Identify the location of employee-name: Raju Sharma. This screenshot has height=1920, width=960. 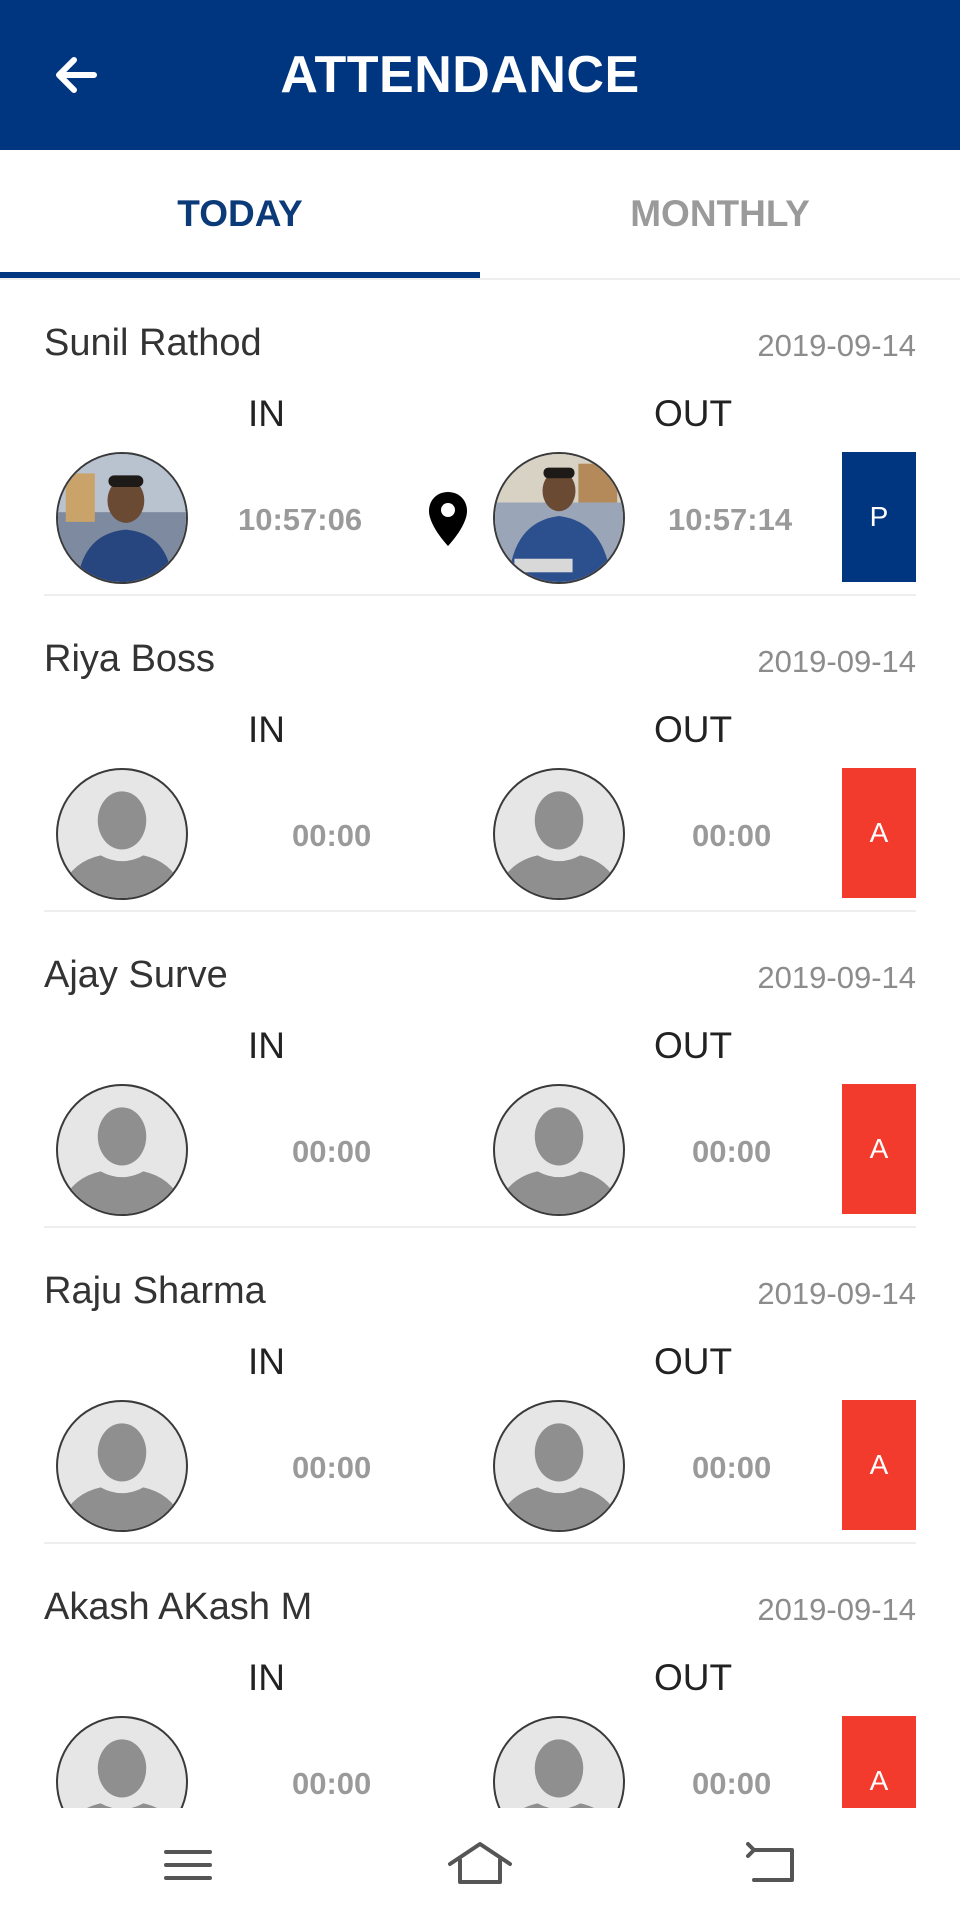
(155, 1291).